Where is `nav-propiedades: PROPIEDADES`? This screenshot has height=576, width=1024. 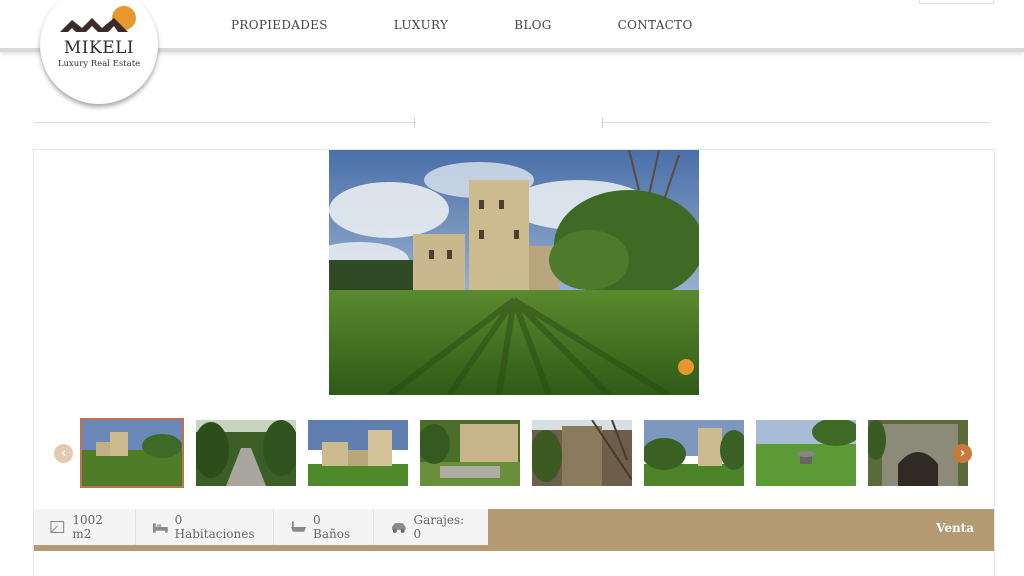 nav-propiedades: PROPIEDADES is located at coordinates (279, 25).